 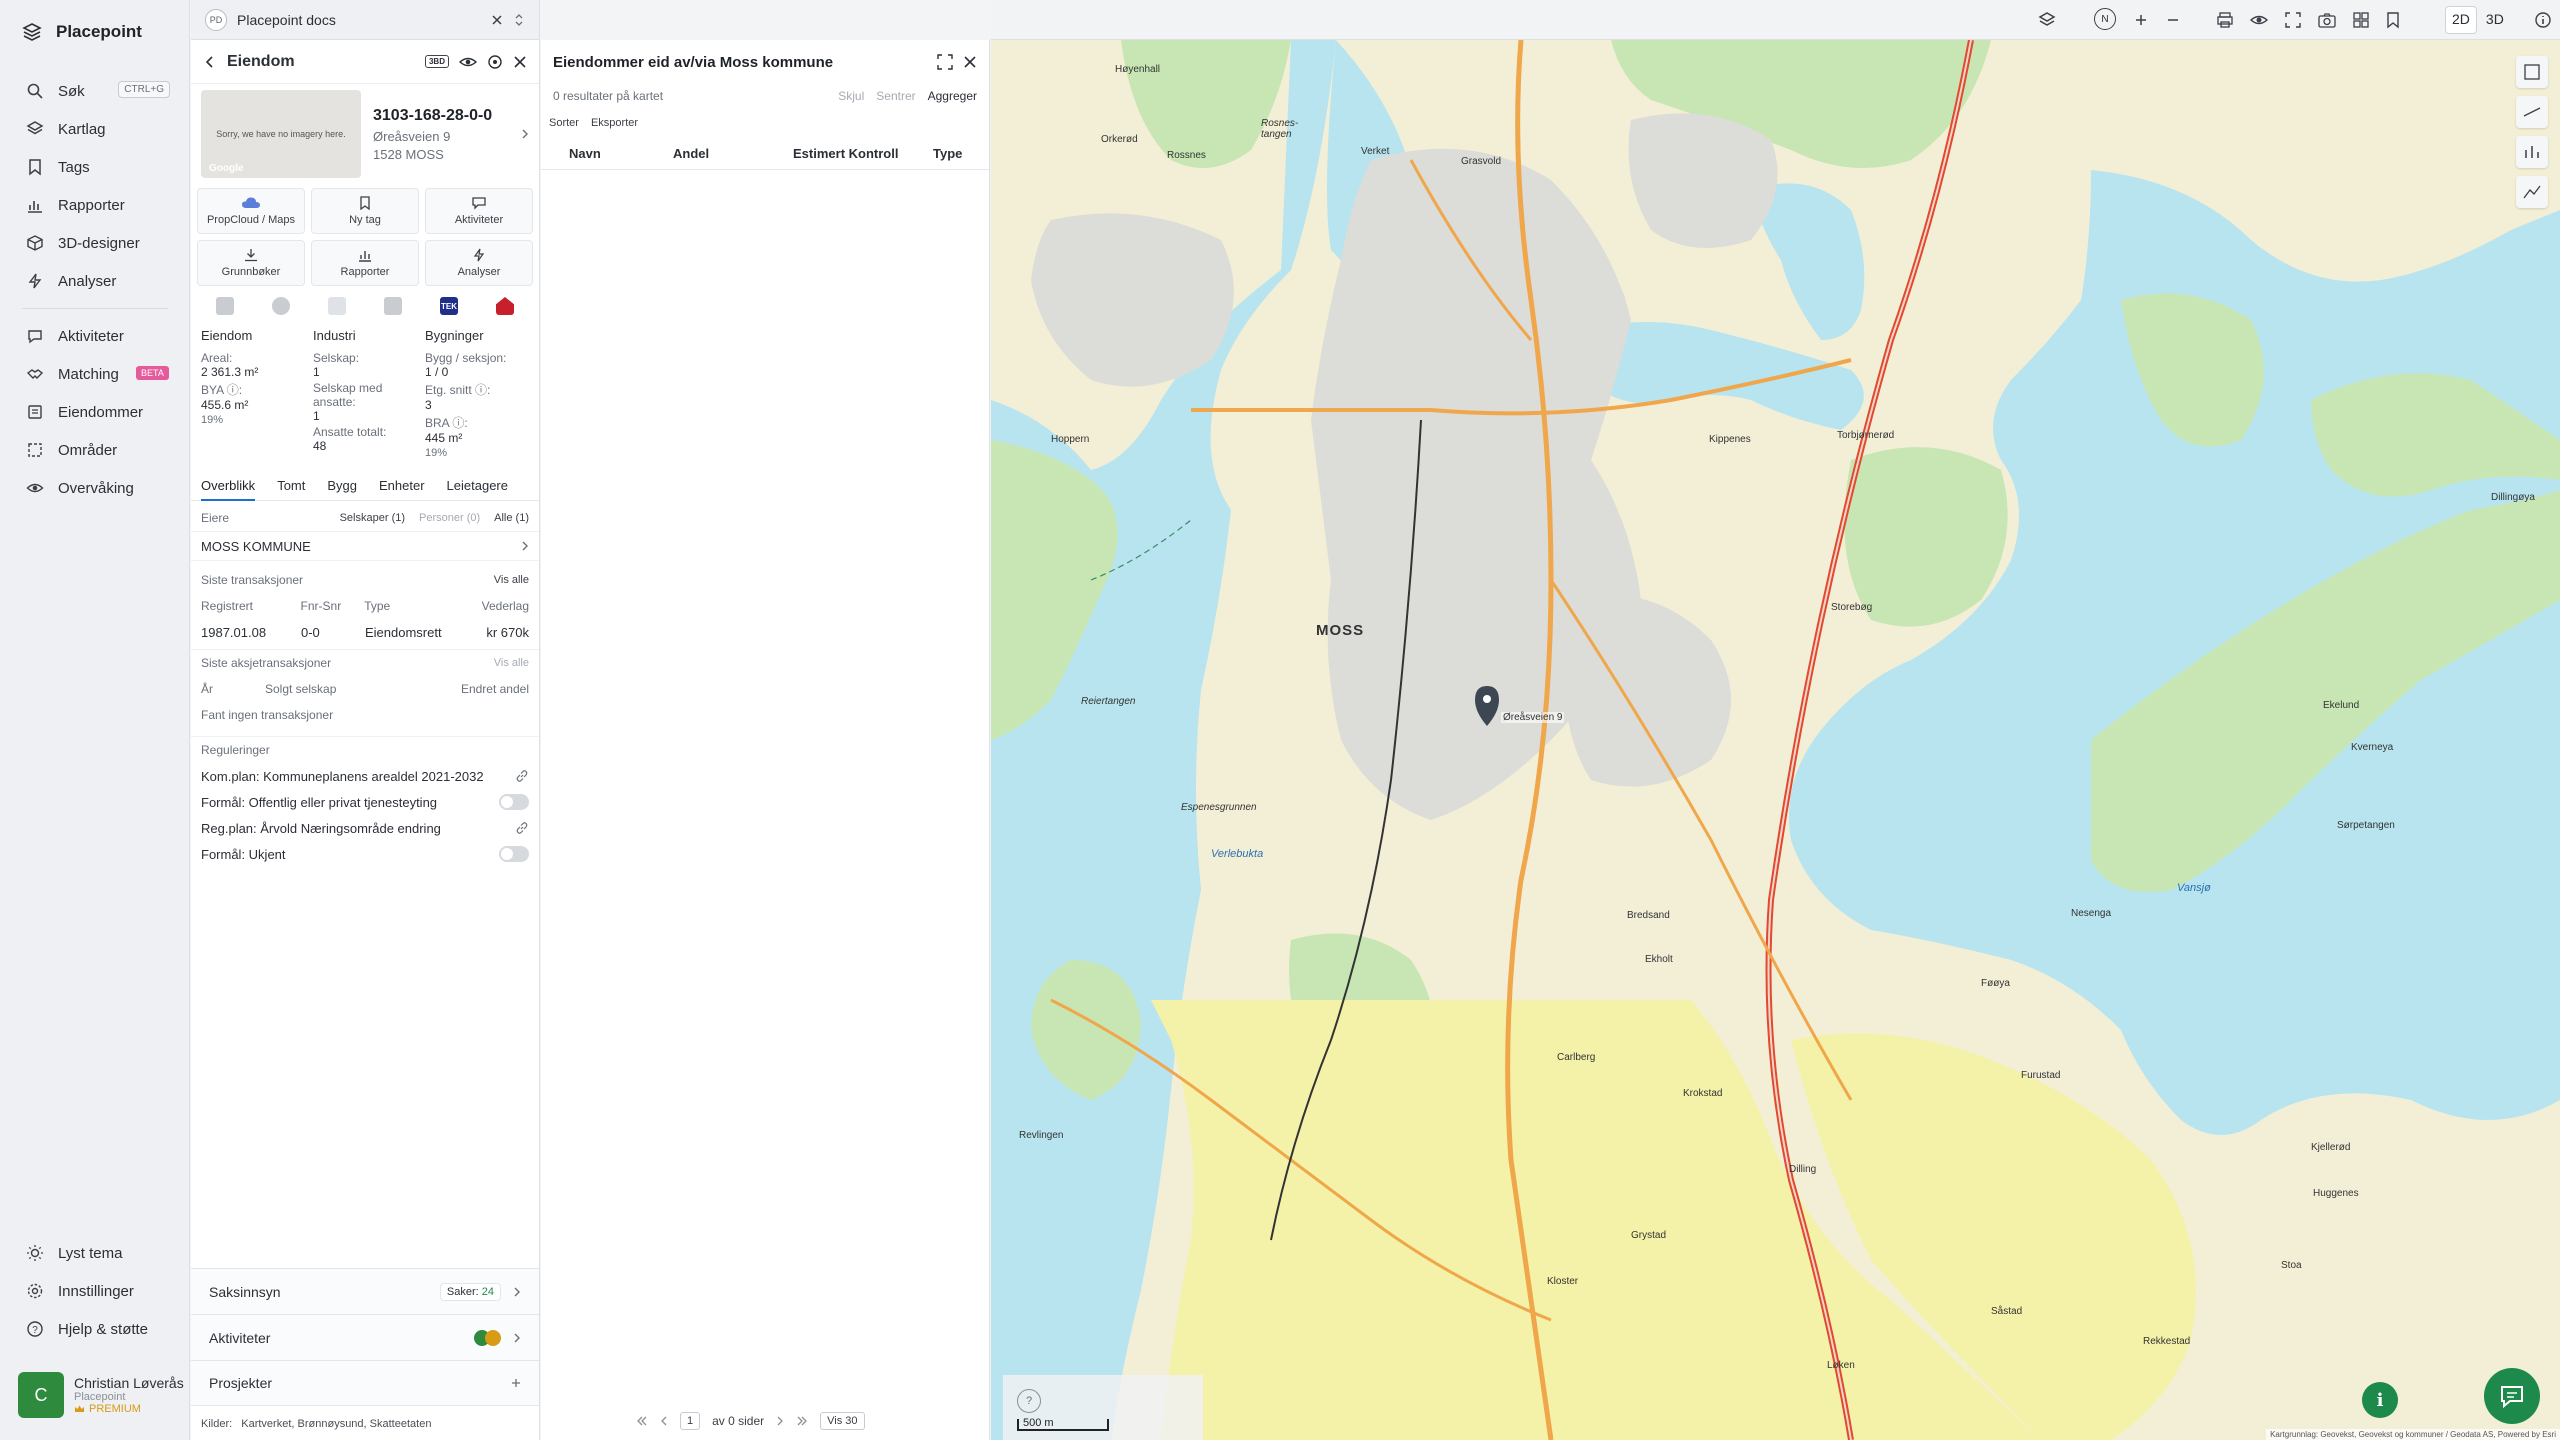 What do you see at coordinates (1029, 1401) in the screenshot?
I see `map-help-icon: ?` at bounding box center [1029, 1401].